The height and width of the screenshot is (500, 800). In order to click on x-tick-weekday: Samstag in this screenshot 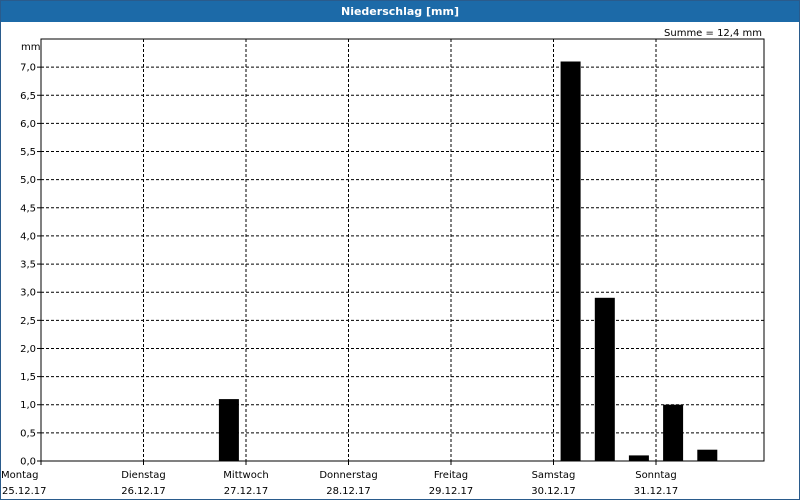, I will do `click(554, 475)`.